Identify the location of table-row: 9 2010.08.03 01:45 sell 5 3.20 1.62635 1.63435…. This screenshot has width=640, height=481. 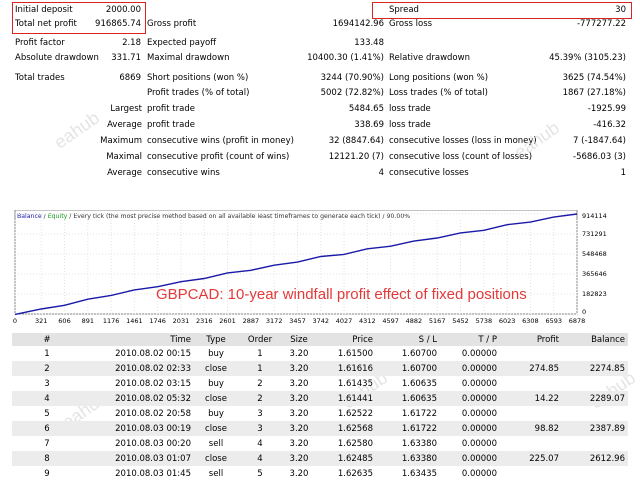
(320, 473).